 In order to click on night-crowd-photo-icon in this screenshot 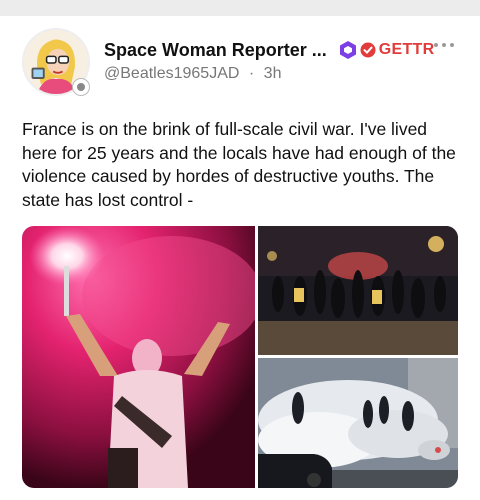, I will do `click(358, 290)`.